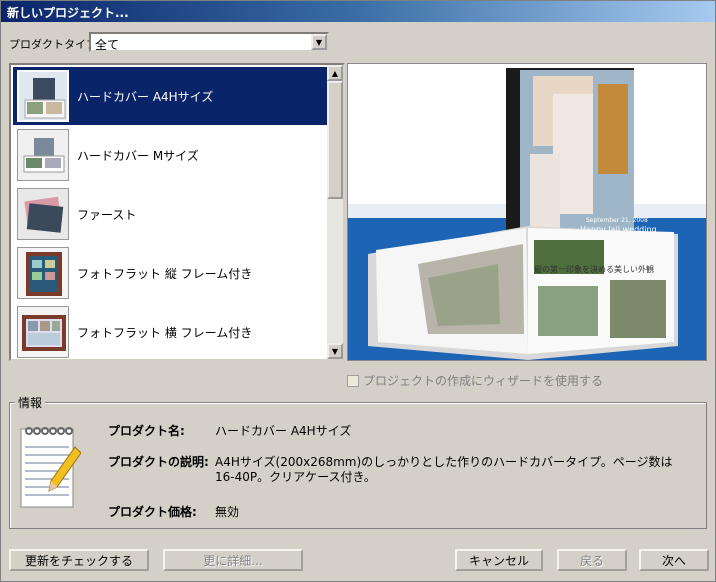 The height and width of the screenshot is (582, 716). What do you see at coordinates (170, 214) in the screenshot?
I see `list-item: ファースト` at bounding box center [170, 214].